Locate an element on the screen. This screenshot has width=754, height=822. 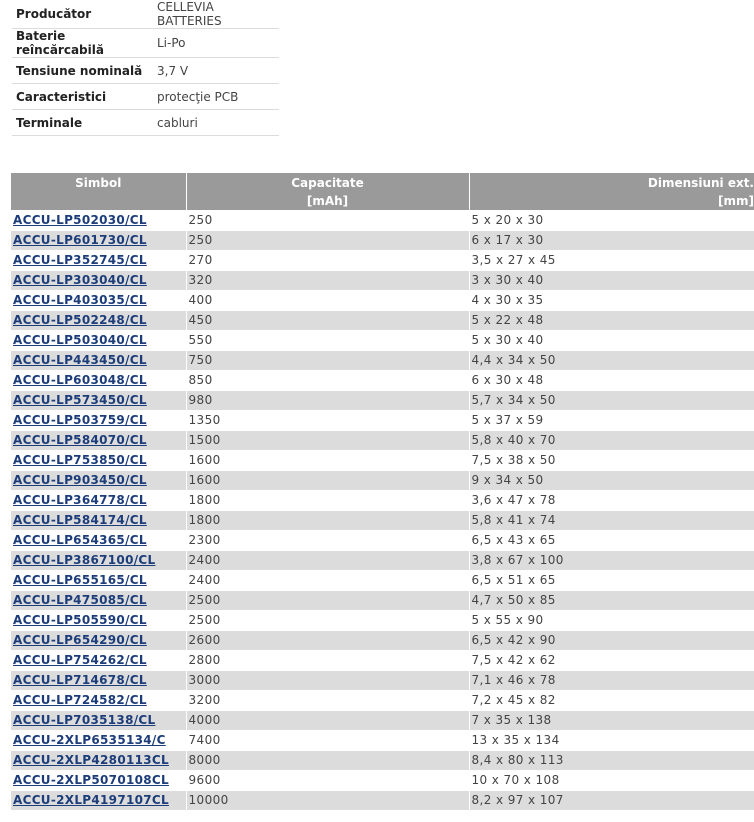
symbol-cell: ACCU-LP7035138/CL is located at coordinates (98, 720).